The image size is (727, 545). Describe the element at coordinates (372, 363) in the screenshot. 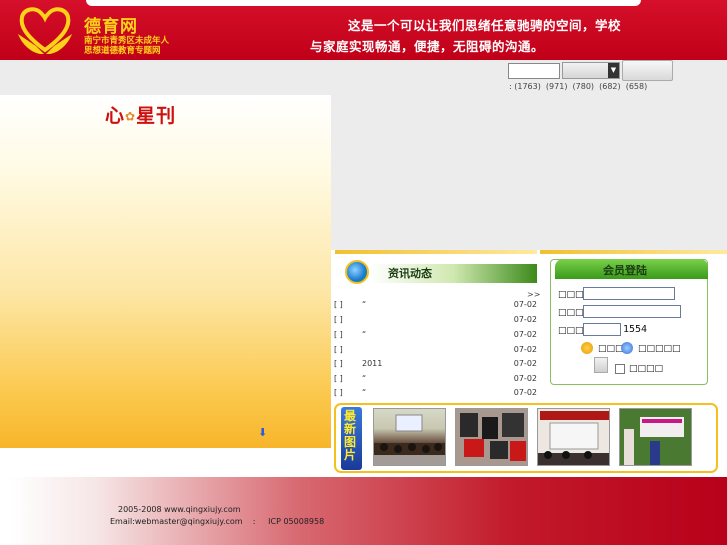

I see `news-item-title: 2011` at that location.